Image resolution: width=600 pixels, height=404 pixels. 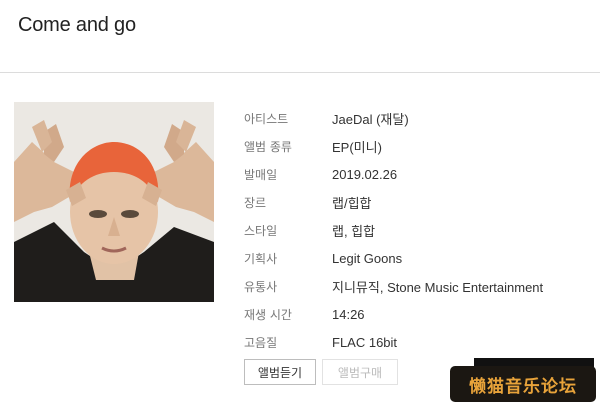 I want to click on watermark-text: 懒猫音乐论坛, so click(x=523, y=386).